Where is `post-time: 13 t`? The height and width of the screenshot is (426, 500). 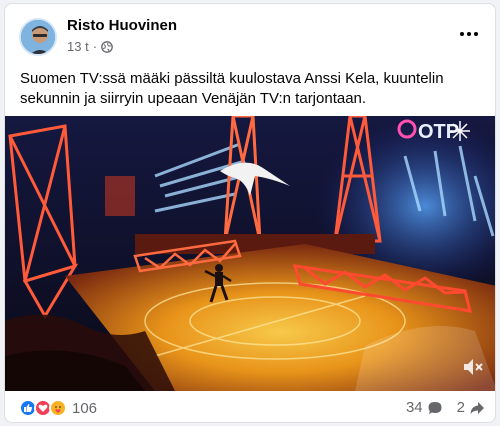 post-time: 13 t is located at coordinates (78, 46).